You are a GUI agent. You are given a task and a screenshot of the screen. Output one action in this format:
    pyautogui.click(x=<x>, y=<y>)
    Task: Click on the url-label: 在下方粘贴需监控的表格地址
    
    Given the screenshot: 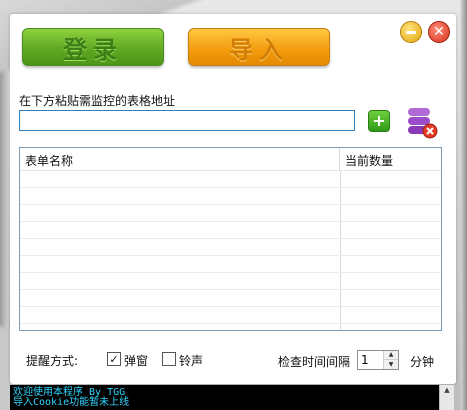 What is the action you would take?
    pyautogui.click(x=97, y=101)
    